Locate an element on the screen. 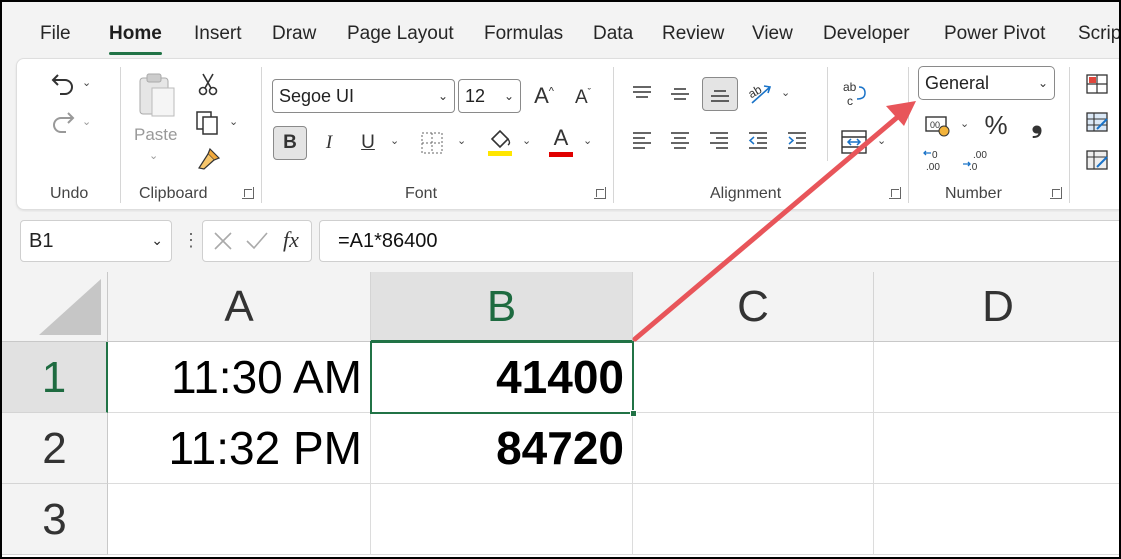 This screenshot has width=1121, height=559. column-header-a: A is located at coordinates (239, 307).